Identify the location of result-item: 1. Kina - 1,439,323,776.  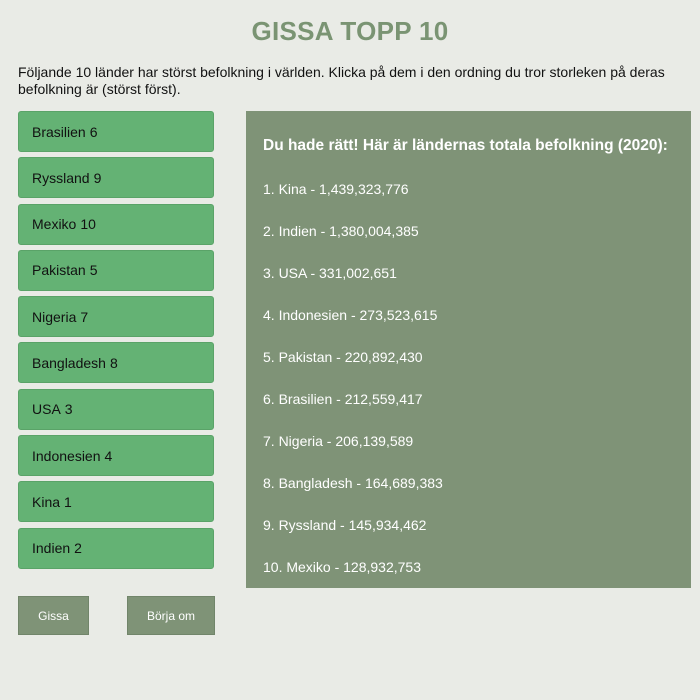
(336, 189).